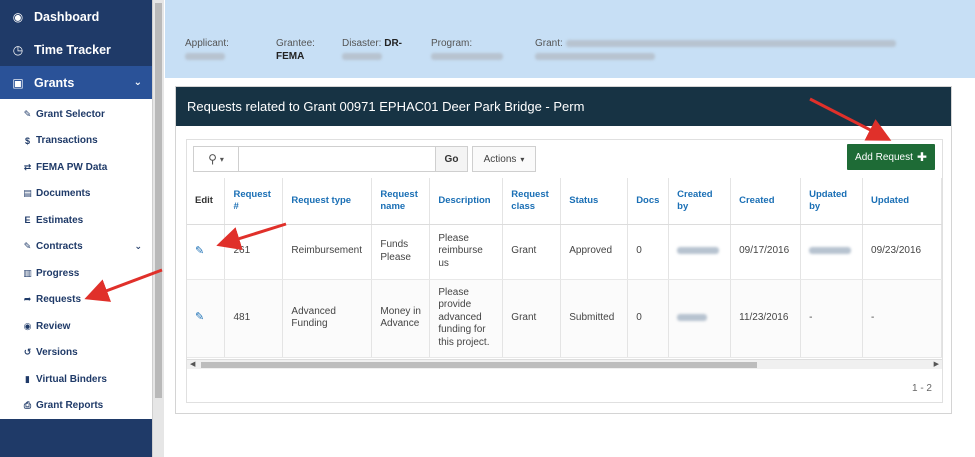  What do you see at coordinates (451, 159) in the screenshot?
I see `go-button: Go` at bounding box center [451, 159].